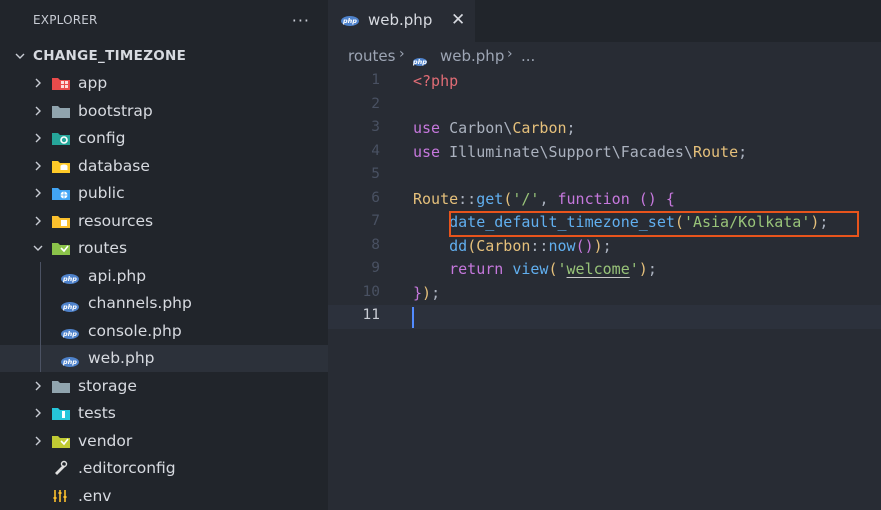 The height and width of the screenshot is (510, 881). I want to click on tree-item-vendor: vendor, so click(164, 441).